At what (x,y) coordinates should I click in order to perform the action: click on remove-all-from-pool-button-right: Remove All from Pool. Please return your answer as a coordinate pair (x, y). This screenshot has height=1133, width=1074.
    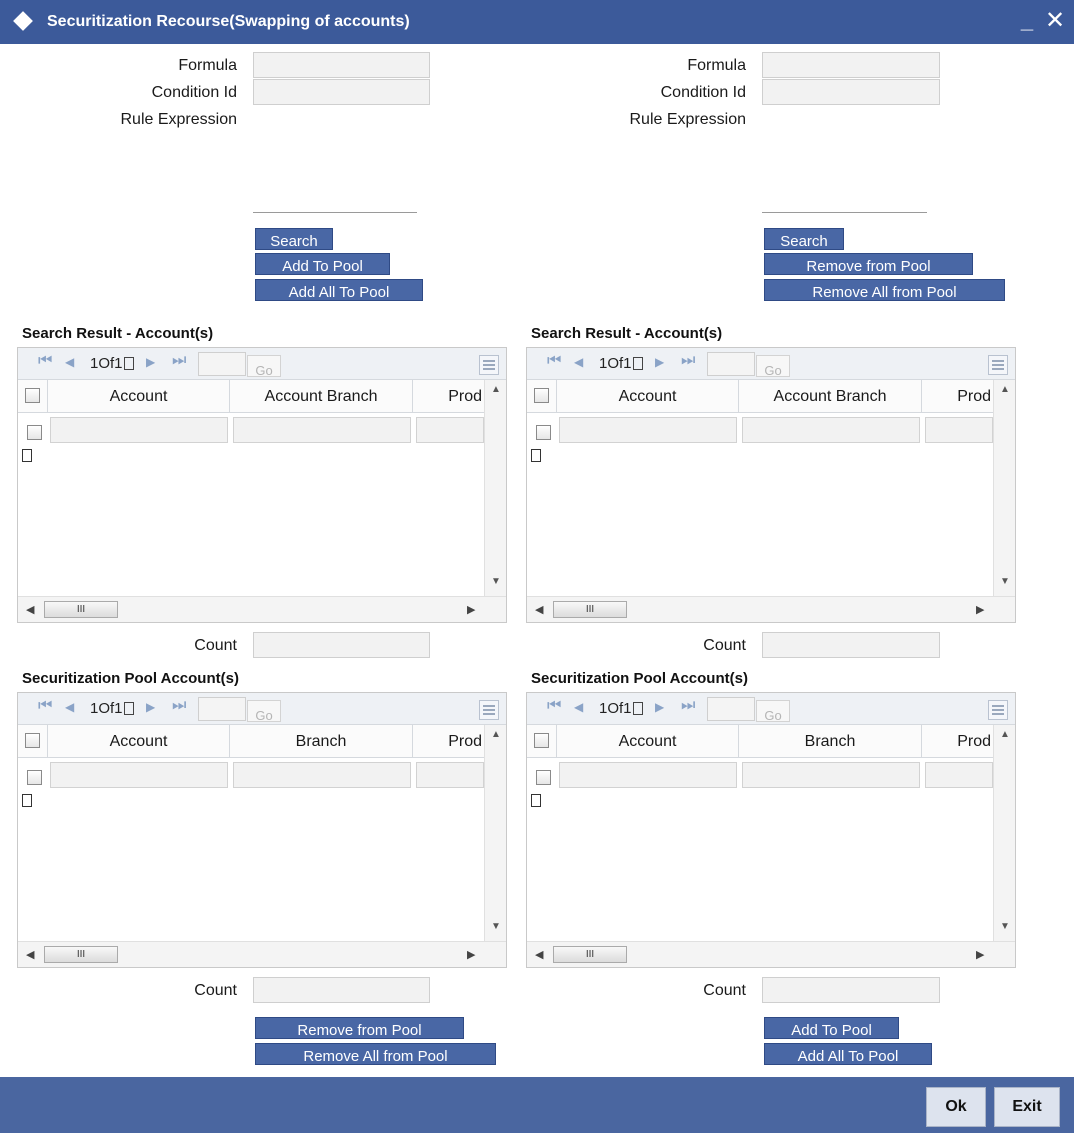
    Looking at the image, I should click on (884, 290).